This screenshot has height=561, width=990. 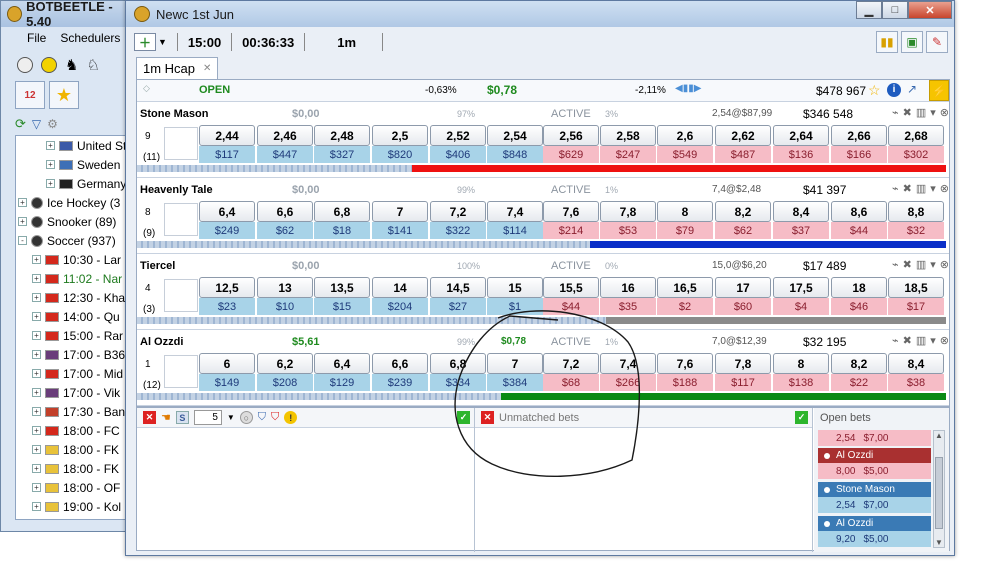 What do you see at coordinates (227, 145) in the screenshot?
I see `price-cell: 2,44 $117` at bounding box center [227, 145].